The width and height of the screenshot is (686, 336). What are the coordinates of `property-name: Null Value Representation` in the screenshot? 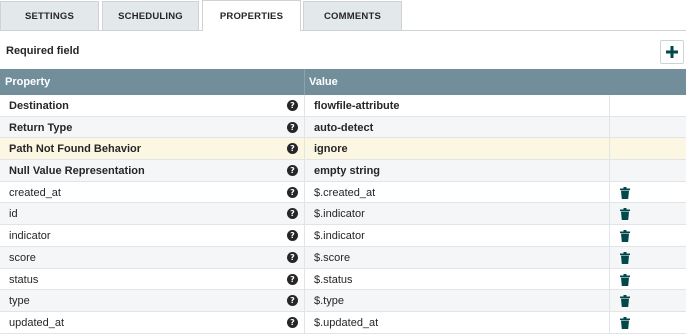 It's located at (77, 171).